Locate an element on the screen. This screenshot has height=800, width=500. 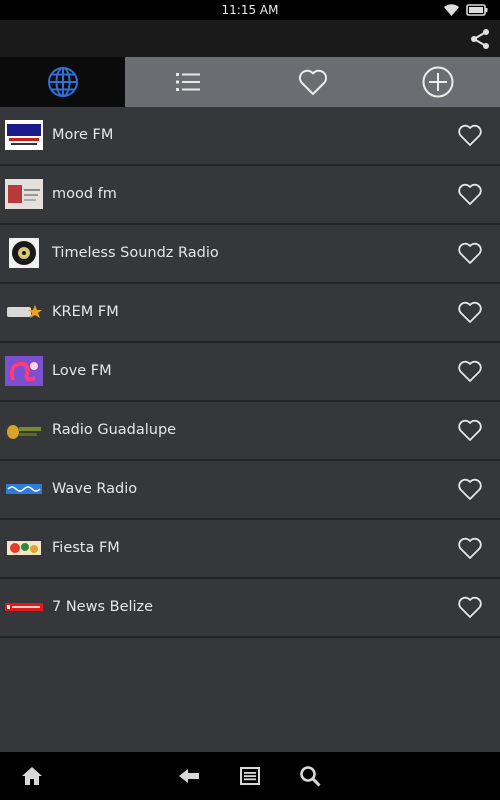
mood-fm-logo is located at coordinates (24, 194).